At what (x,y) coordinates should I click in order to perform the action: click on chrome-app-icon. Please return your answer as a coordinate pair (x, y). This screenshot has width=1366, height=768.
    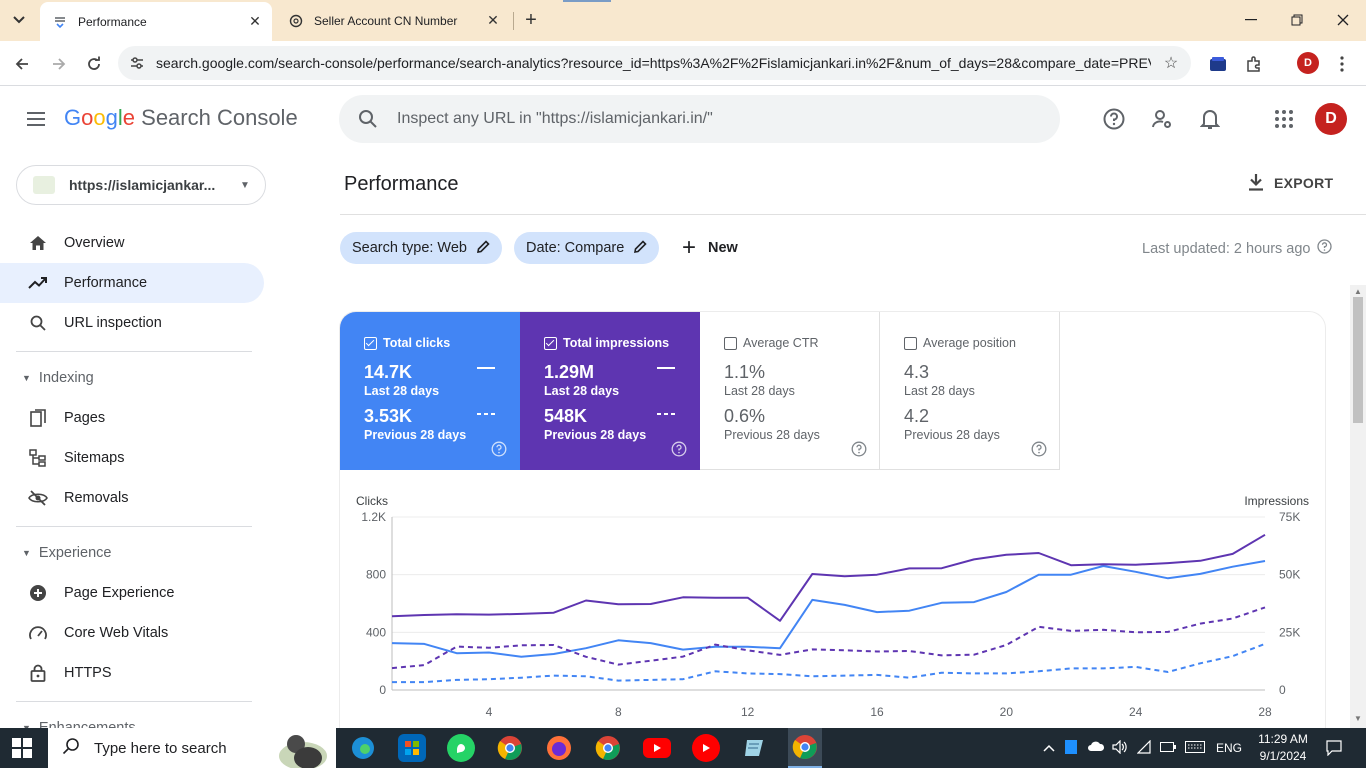
    Looking at the image, I should click on (608, 748).